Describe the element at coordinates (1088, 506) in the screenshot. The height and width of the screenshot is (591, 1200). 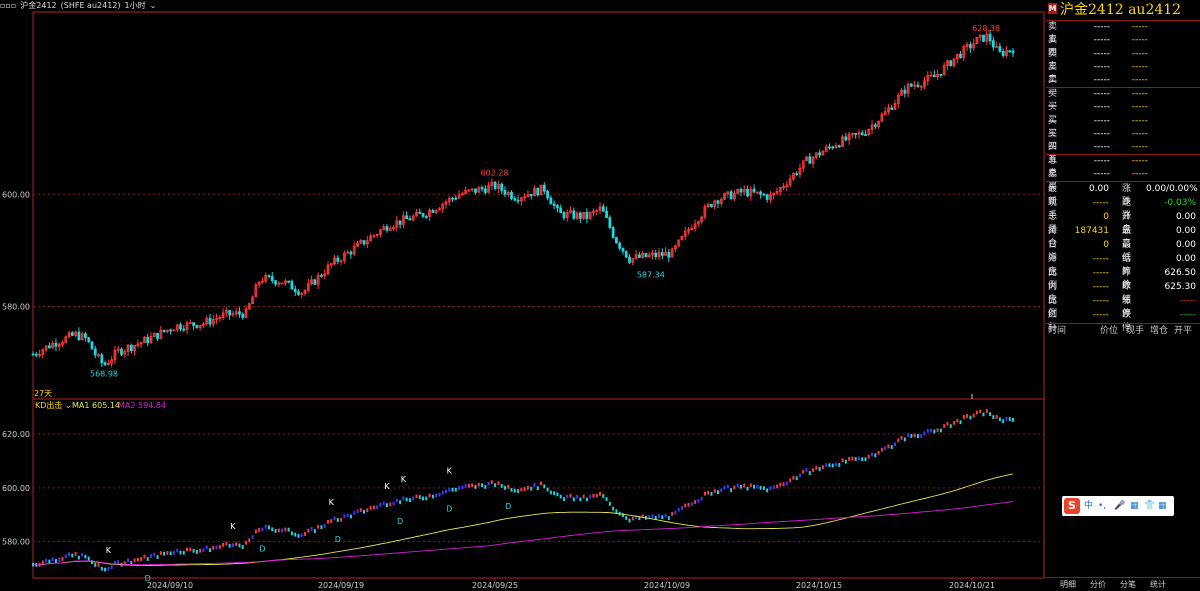
I see `chinese-mode-icon: 中` at that location.